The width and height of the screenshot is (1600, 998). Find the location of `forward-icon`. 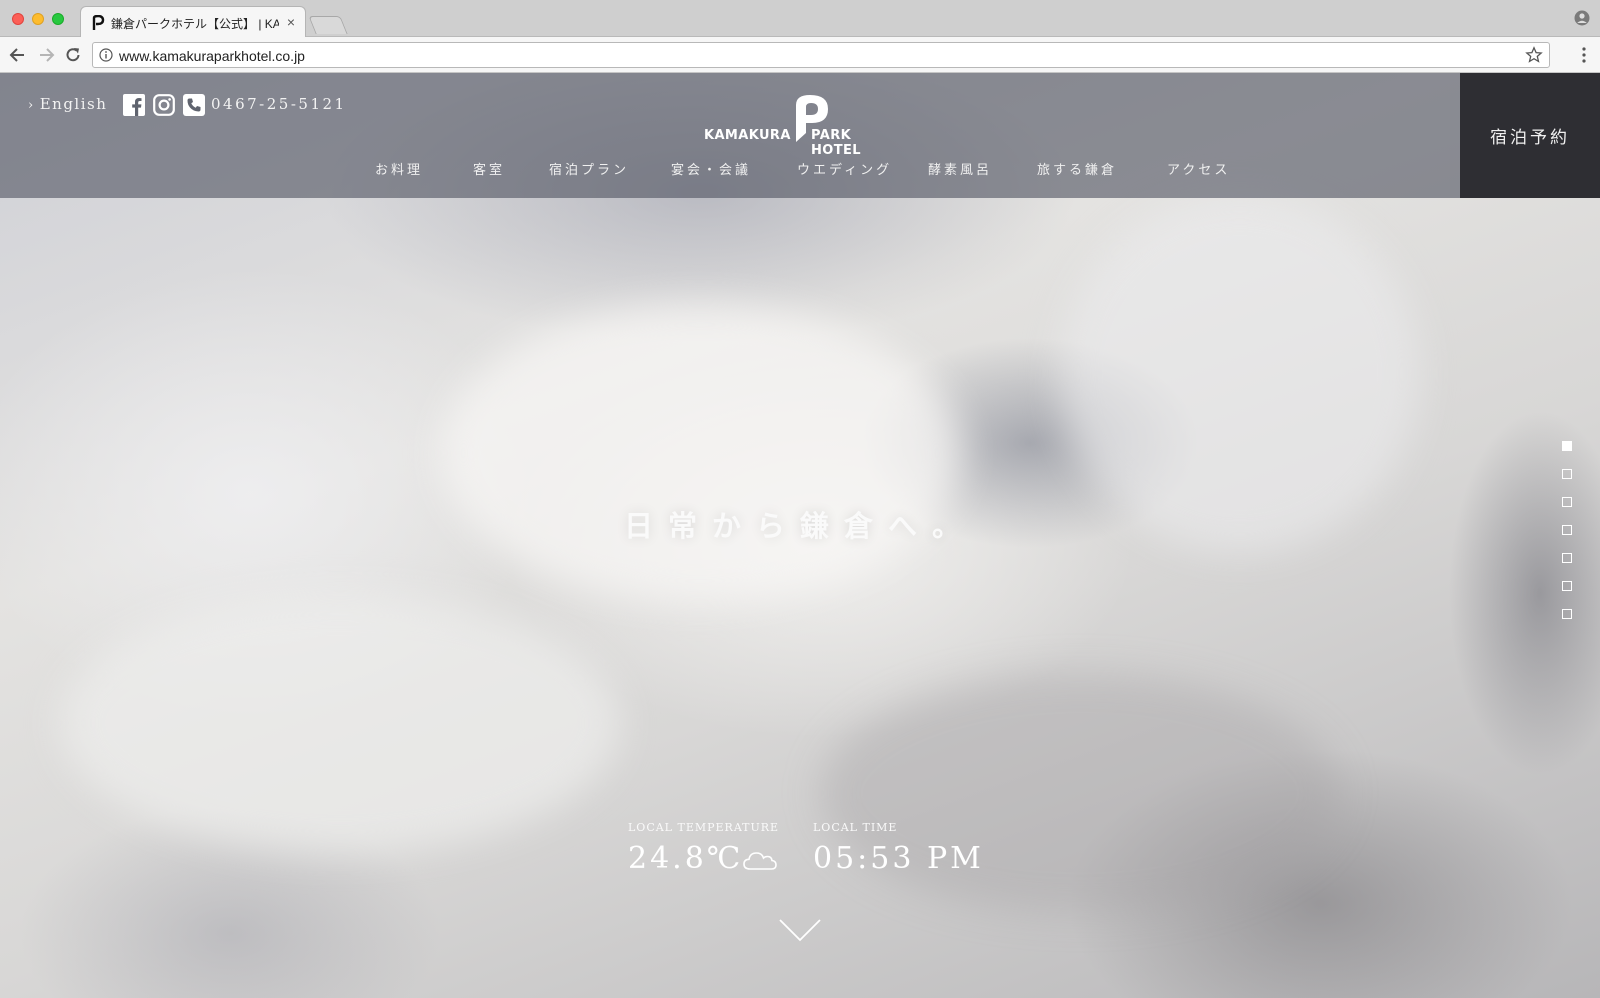

forward-icon is located at coordinates (46, 55).